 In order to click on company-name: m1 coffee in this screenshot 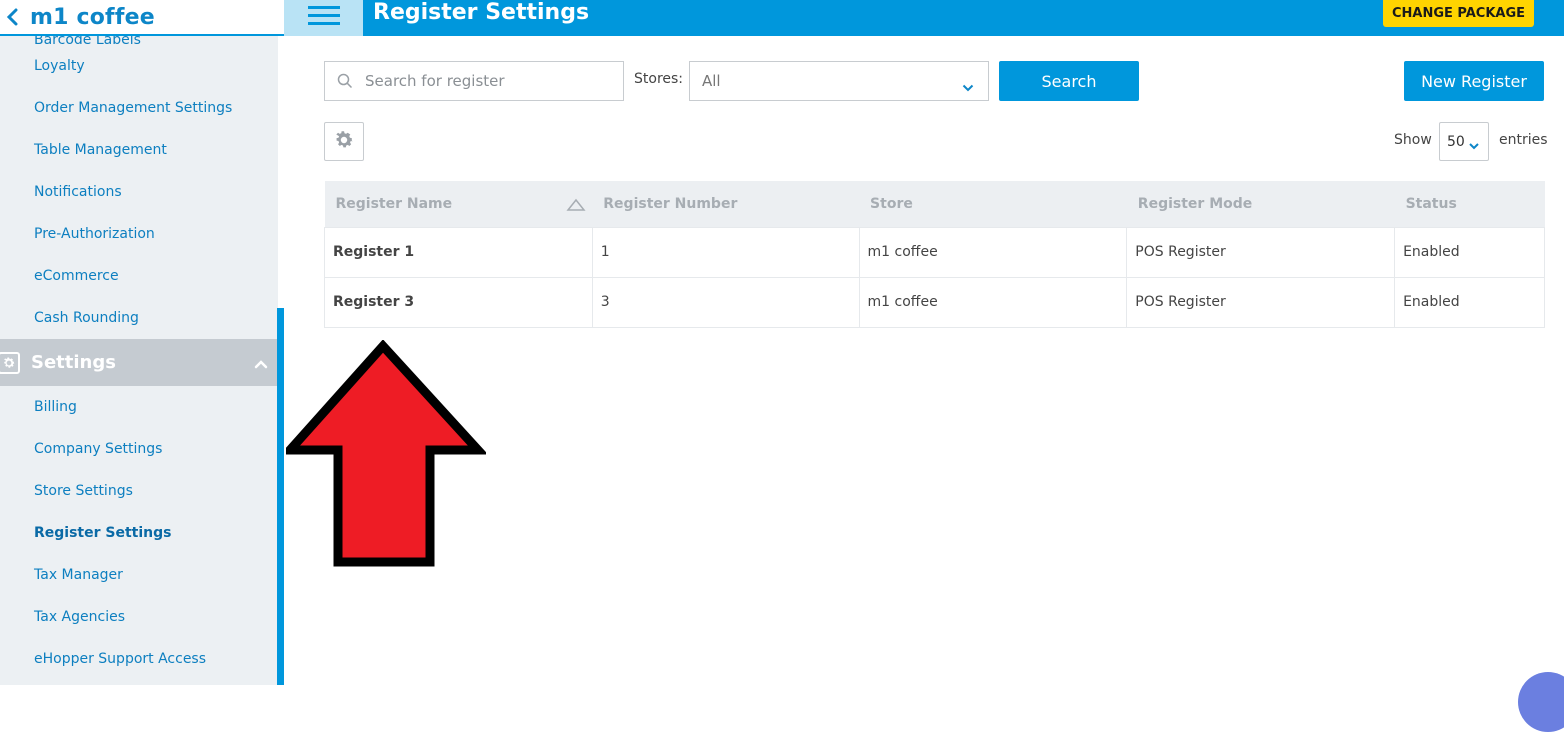, I will do `click(92, 17)`.